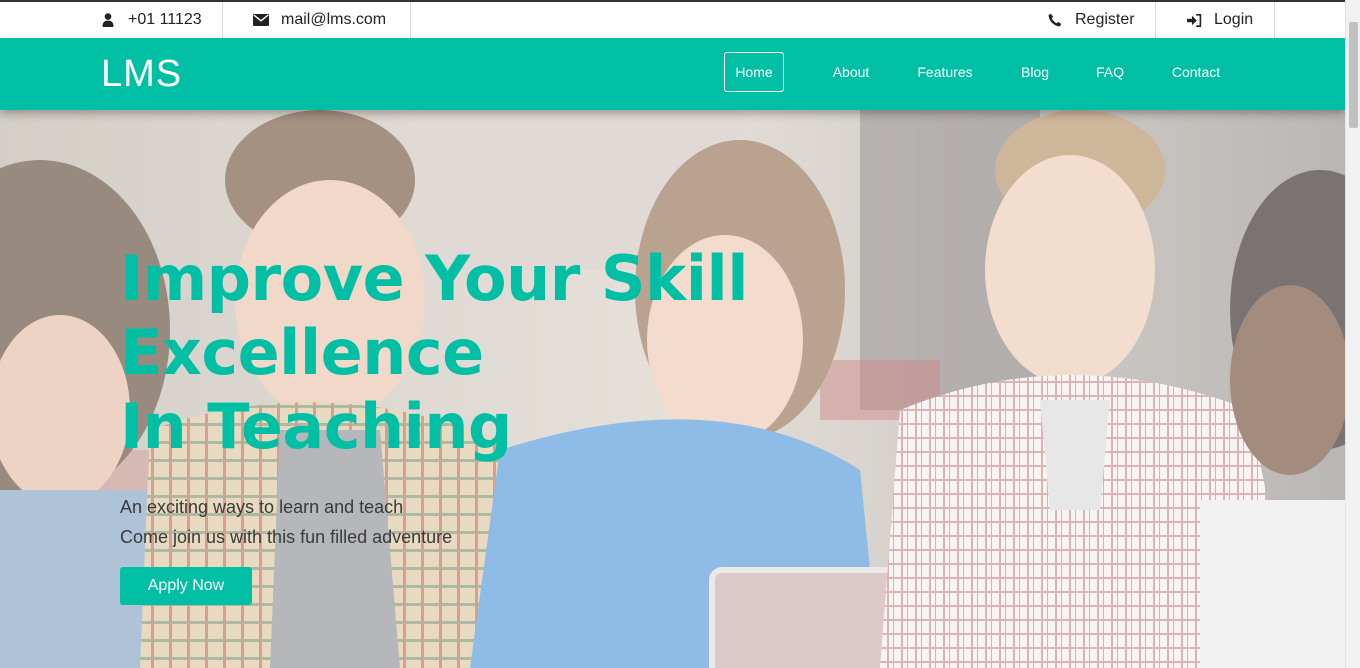 This screenshot has width=1360, height=668. I want to click on brand-logo: LMS, so click(141, 74).